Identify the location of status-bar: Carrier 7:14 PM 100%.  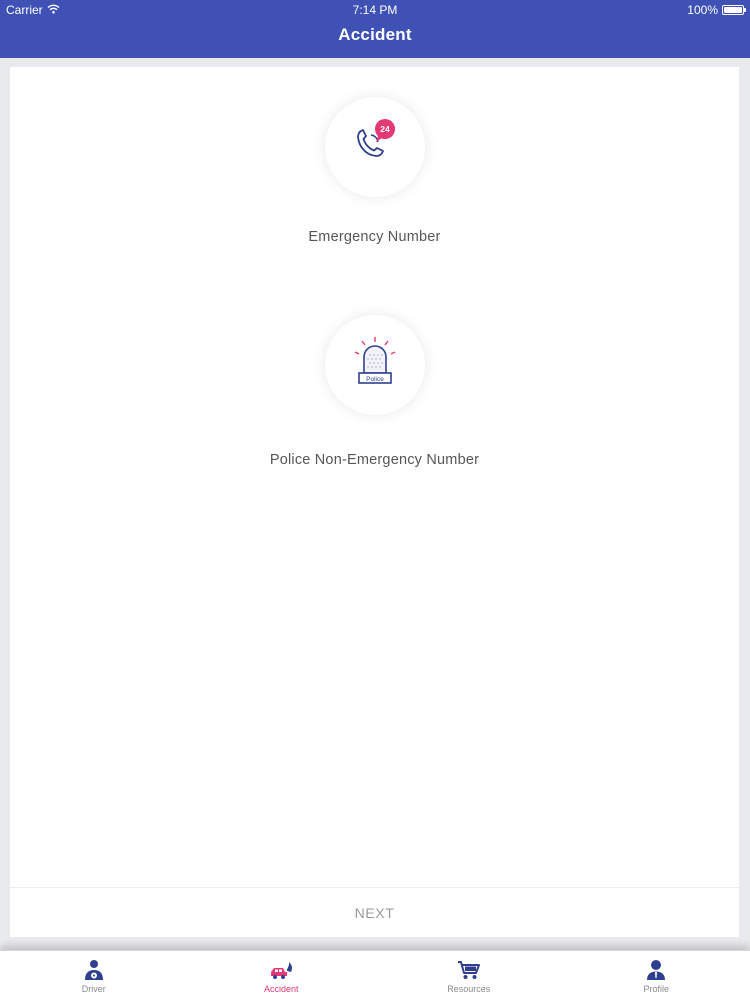
(375, 10).